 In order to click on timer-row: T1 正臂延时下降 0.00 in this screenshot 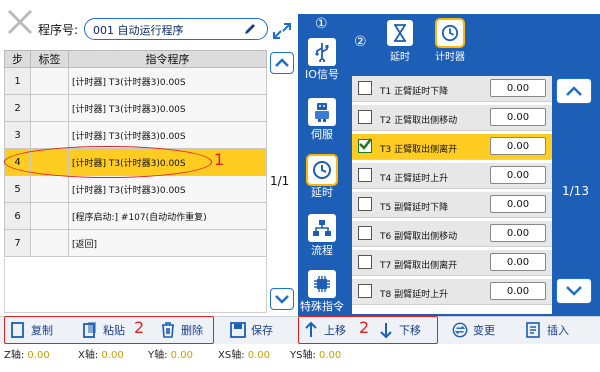, I will do `click(452, 89)`.